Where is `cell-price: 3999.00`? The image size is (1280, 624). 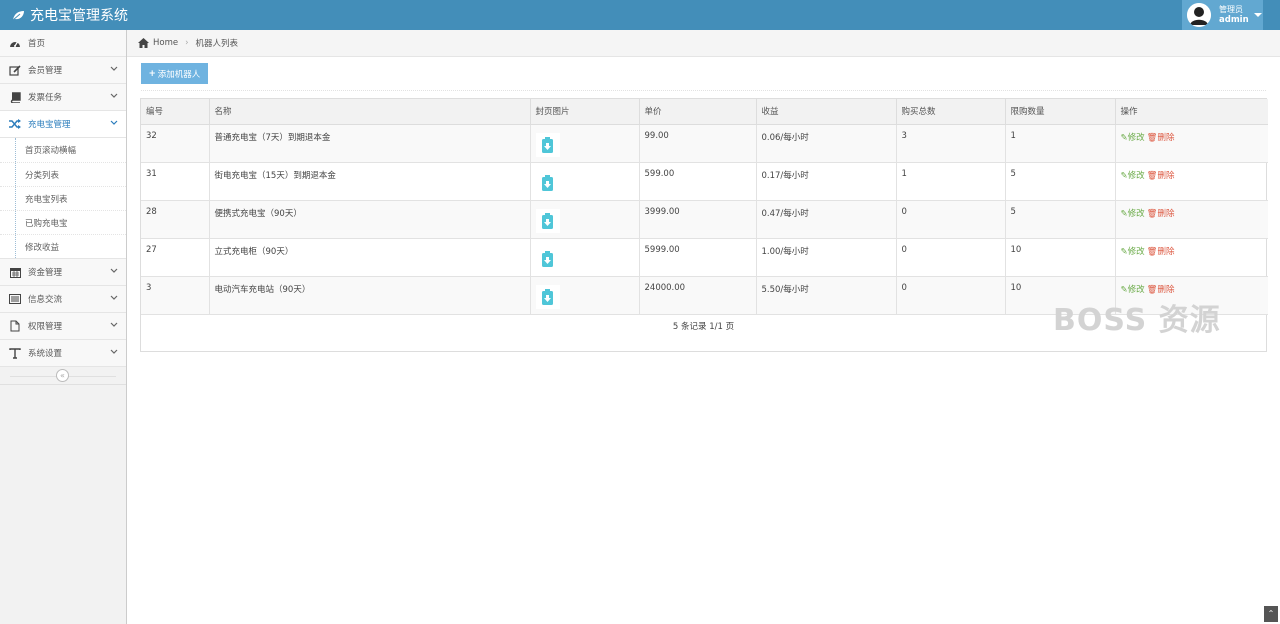
cell-price: 3999.00 is located at coordinates (698, 219).